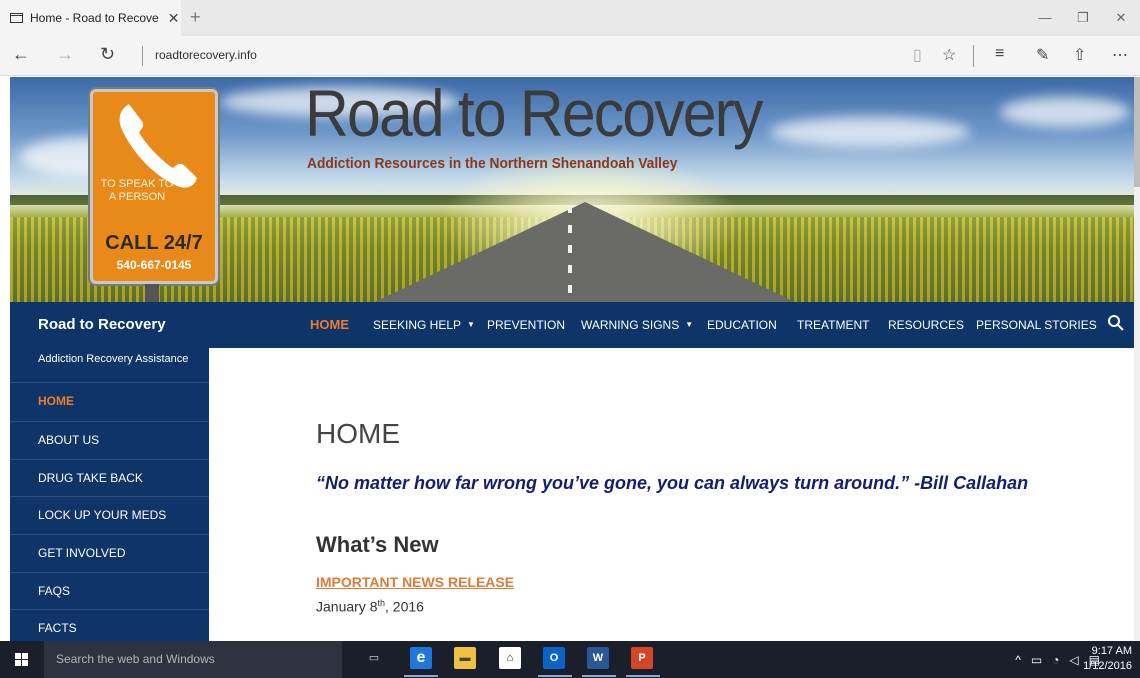 This screenshot has width=1140, height=678. Describe the element at coordinates (999, 54) in the screenshot. I see `hub-icon: ≡` at that location.